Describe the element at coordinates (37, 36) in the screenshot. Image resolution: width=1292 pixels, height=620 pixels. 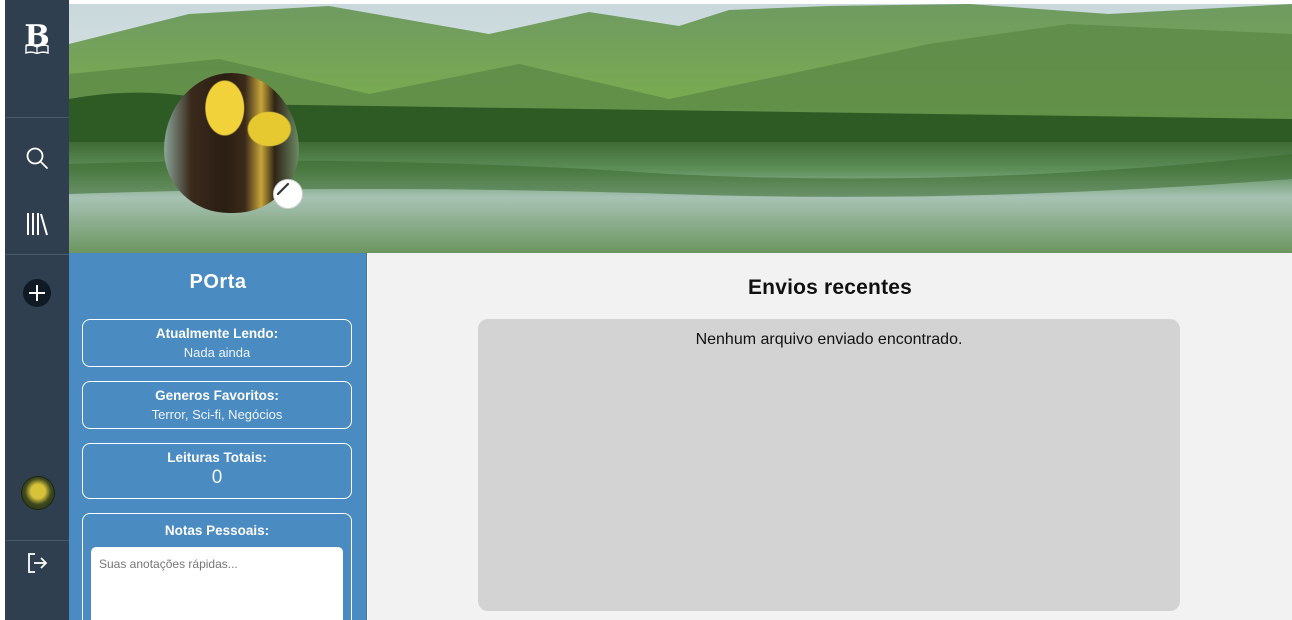
I see `logo-letter: B` at that location.